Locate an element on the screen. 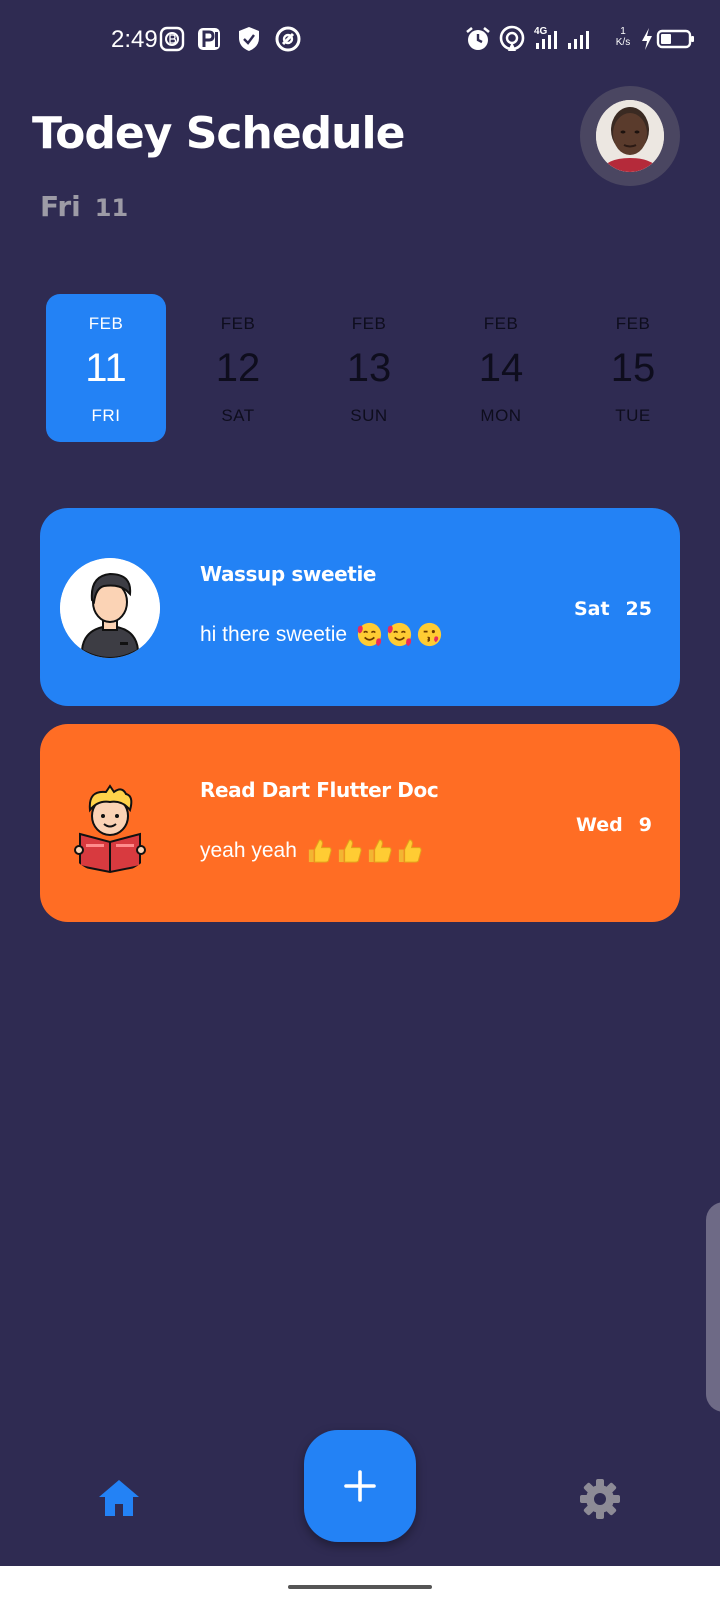  hotspot-ring-icon is located at coordinates (288, 39).